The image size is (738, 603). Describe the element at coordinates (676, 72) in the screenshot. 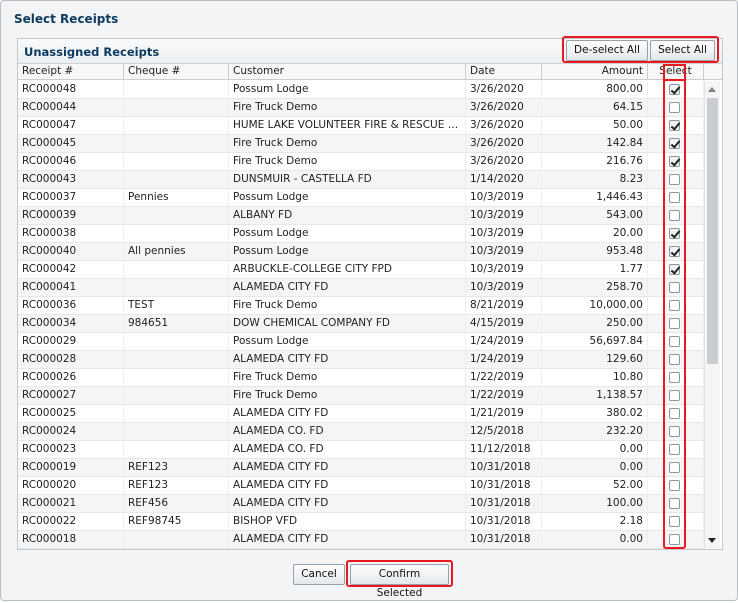

I see `column-header-select: Select` at that location.